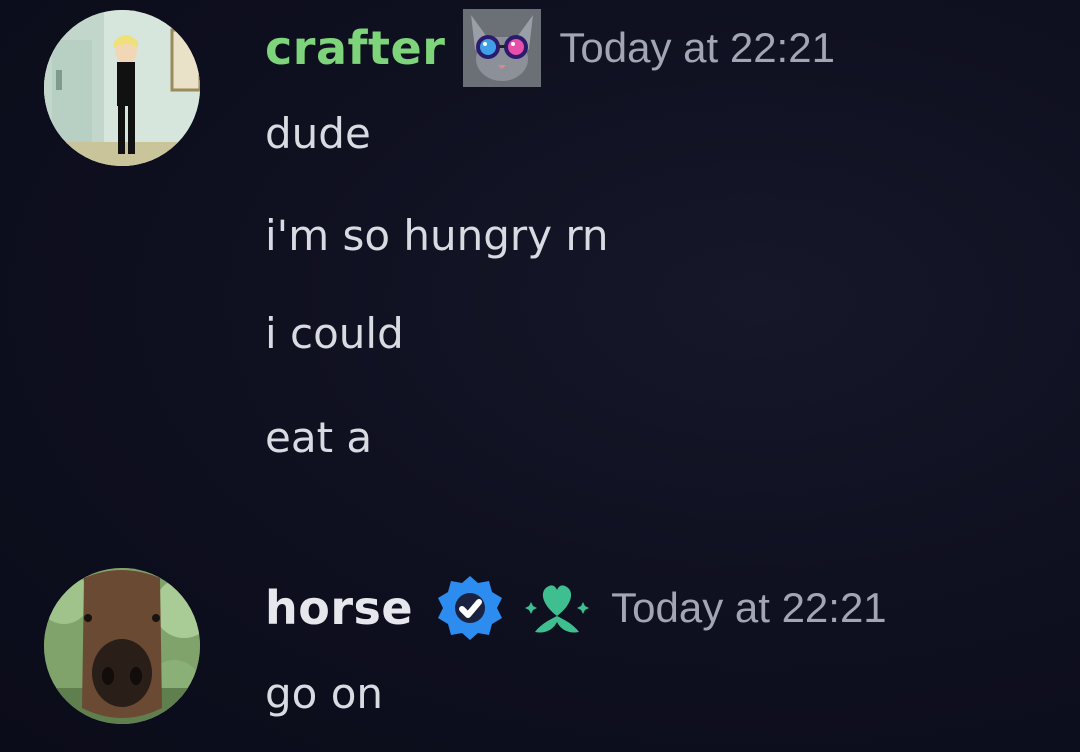 The height and width of the screenshot is (752, 1080). Describe the element at coordinates (697, 47) in the screenshot. I see `timestamp-crafter: Today at 22:21` at that location.